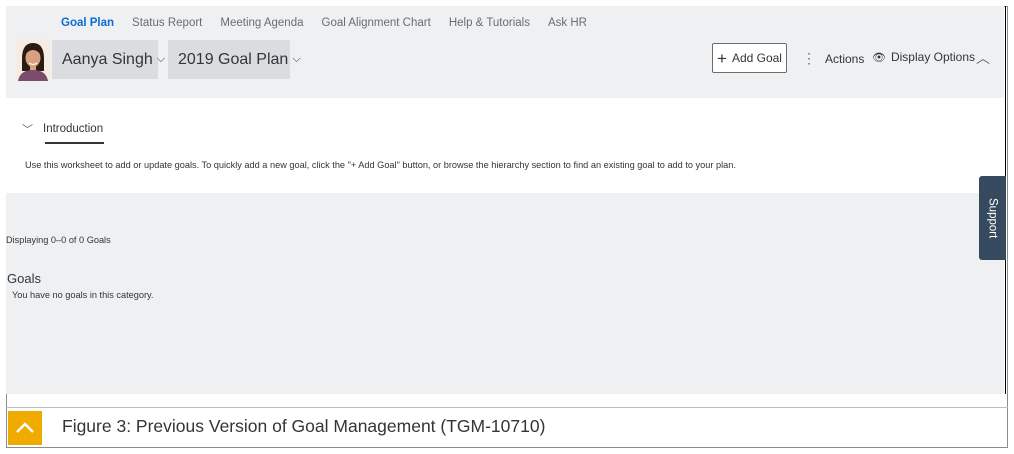  I want to click on avatar, so click(33, 60).